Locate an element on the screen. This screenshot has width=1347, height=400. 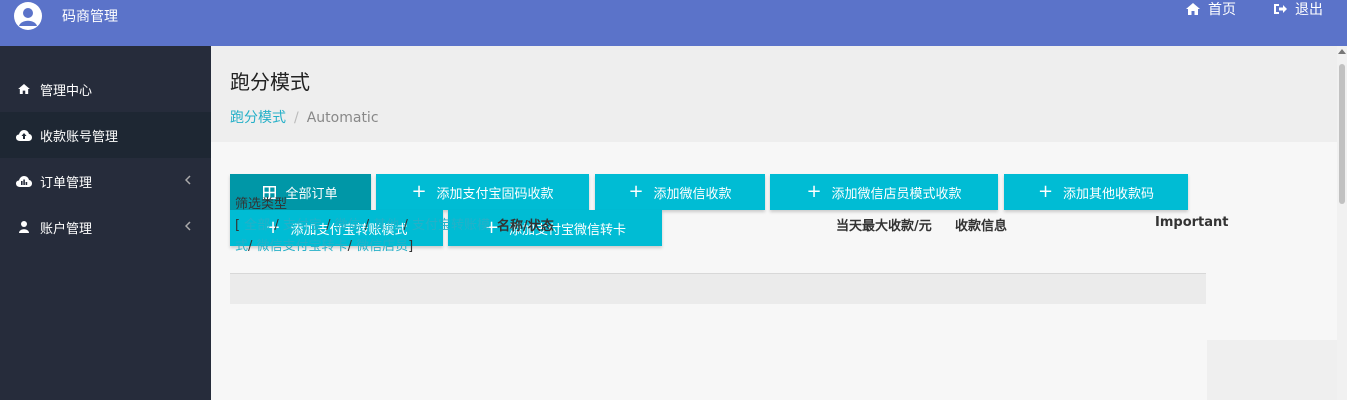
top-links: 首页 退出 is located at coordinates (1235, 16).